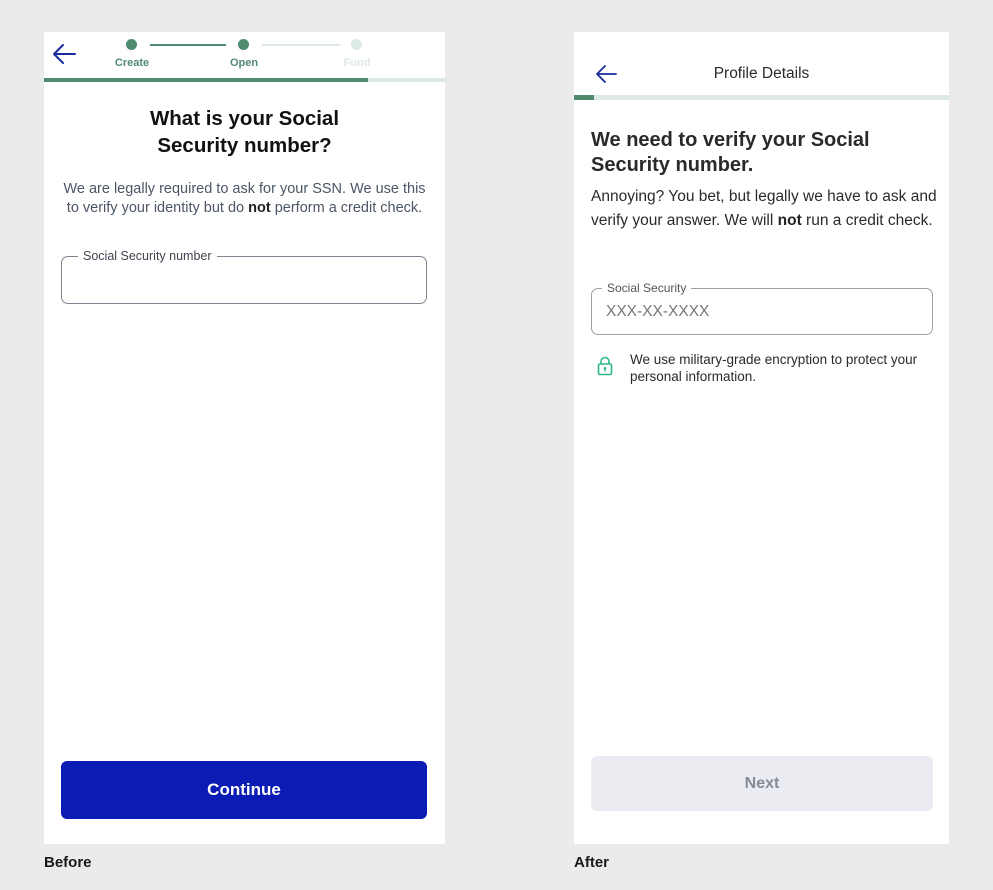  What do you see at coordinates (147, 256) in the screenshot?
I see `ssn-field-label: Social Security number` at bounding box center [147, 256].